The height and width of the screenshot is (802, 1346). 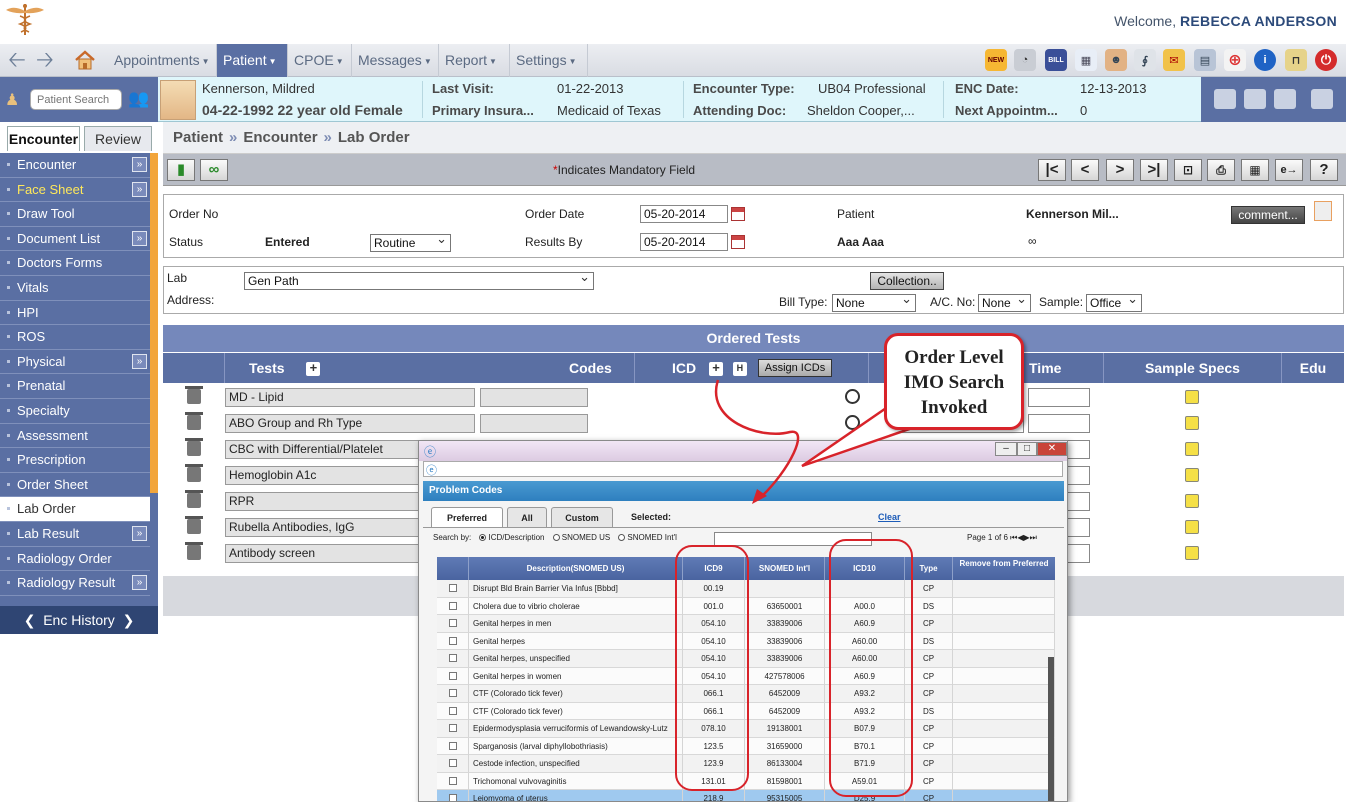 What do you see at coordinates (1285, 99) in the screenshot?
I see `user-edit-icon` at bounding box center [1285, 99].